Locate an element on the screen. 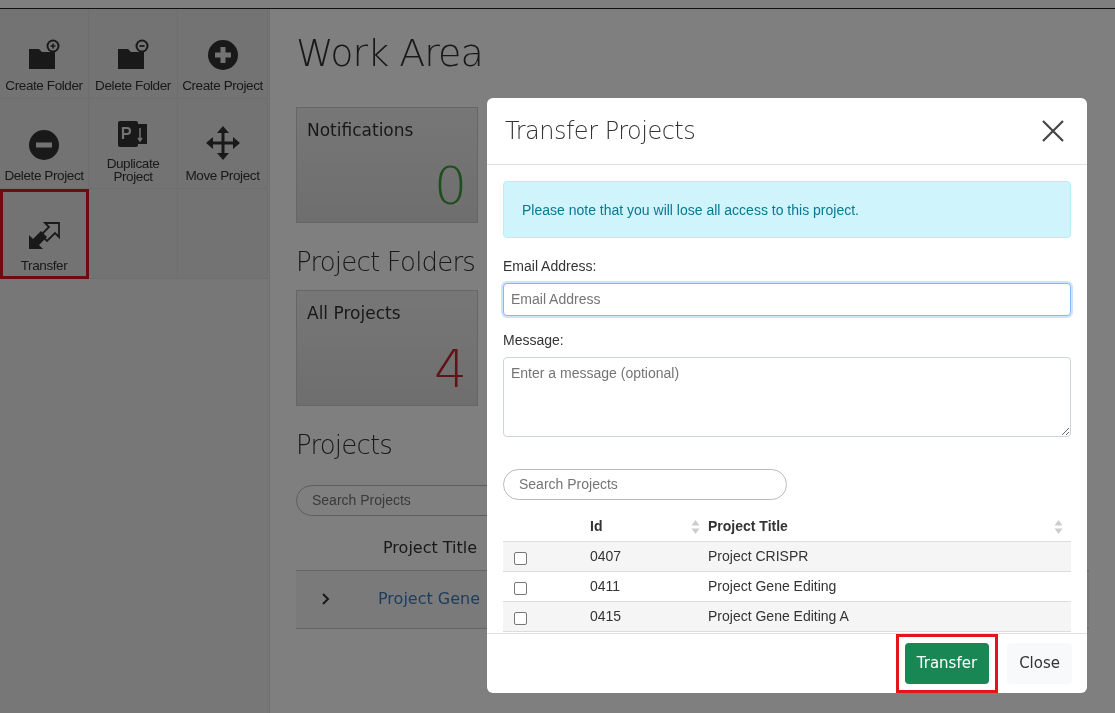 The image size is (1115, 713). table-cell: 0407 is located at coordinates (649, 556).